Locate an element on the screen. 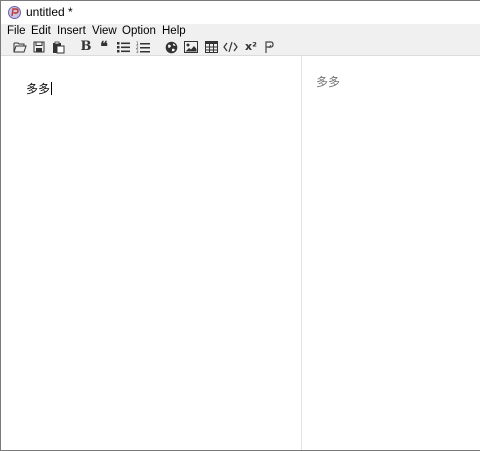 The height and width of the screenshot is (451, 480). folder-open-icon is located at coordinates (20, 47).